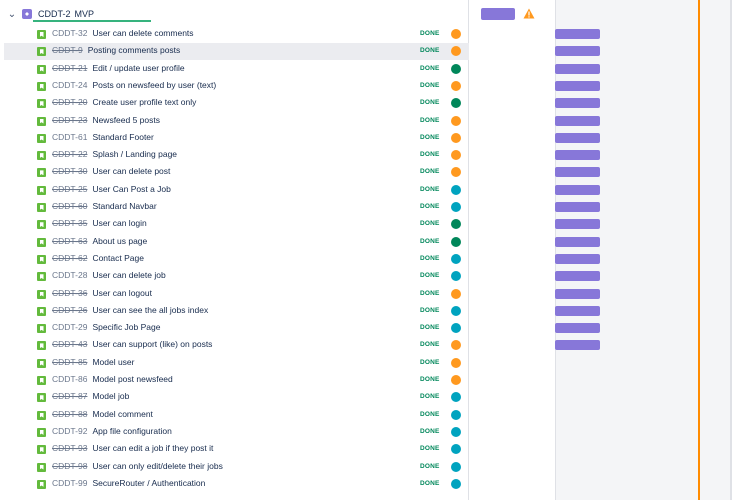 This screenshot has width=732, height=500. Describe the element at coordinates (366, 484) in the screenshot. I see `story-row: CDDT-99 SecureRouter / Authentication DONE` at that location.